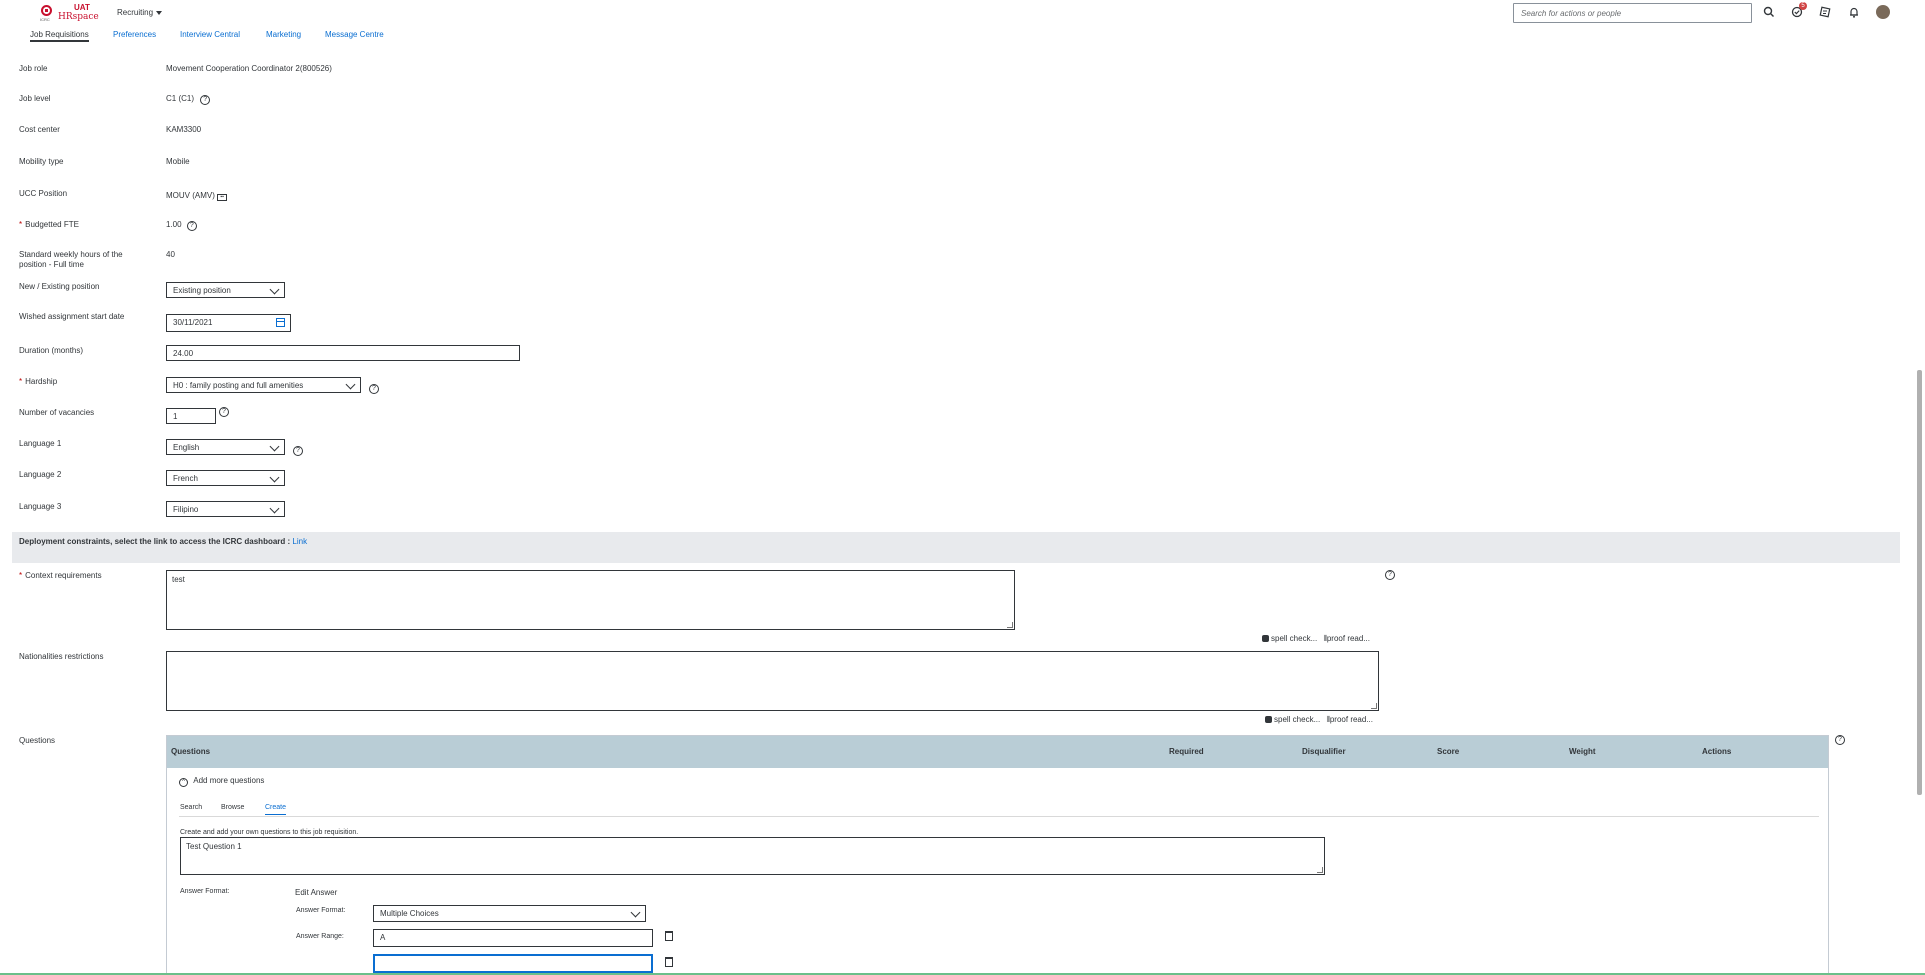 This screenshot has height=975, width=1925. What do you see at coordinates (513, 963) in the screenshot?
I see `answer-option-input-new` at bounding box center [513, 963].